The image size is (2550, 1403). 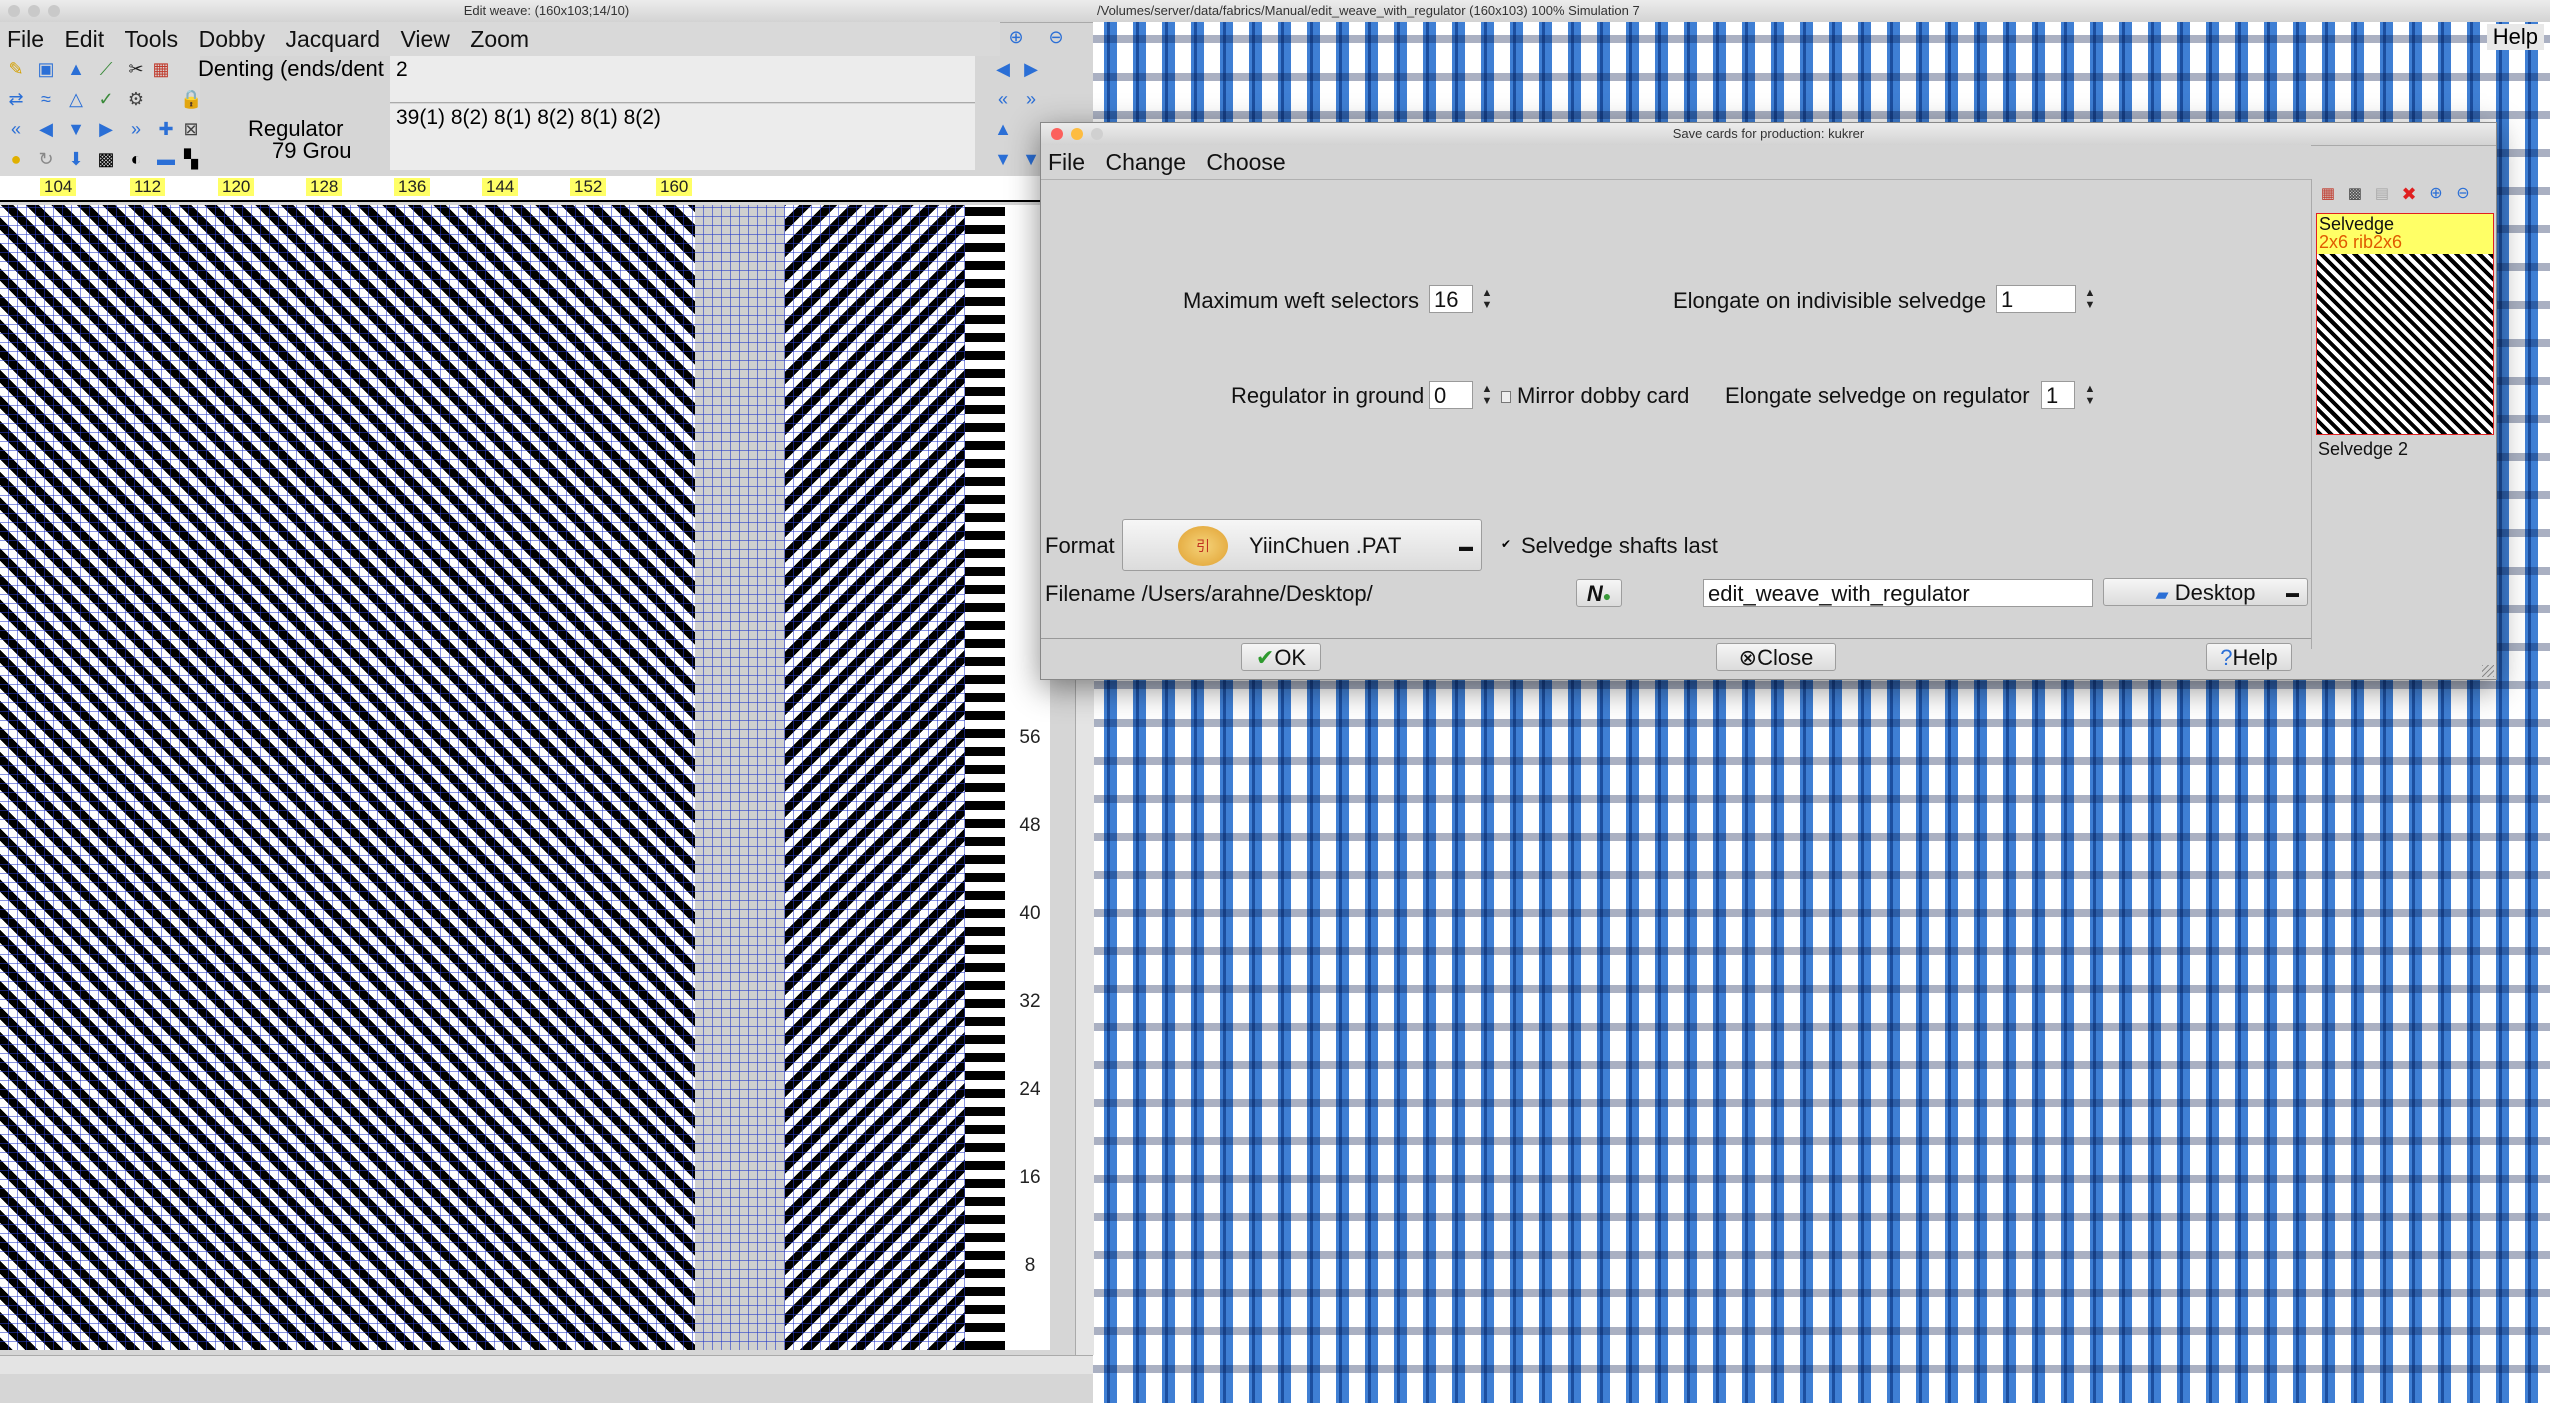 What do you see at coordinates (46, 159) in the screenshot?
I see `rotate-icon: ↻` at bounding box center [46, 159].